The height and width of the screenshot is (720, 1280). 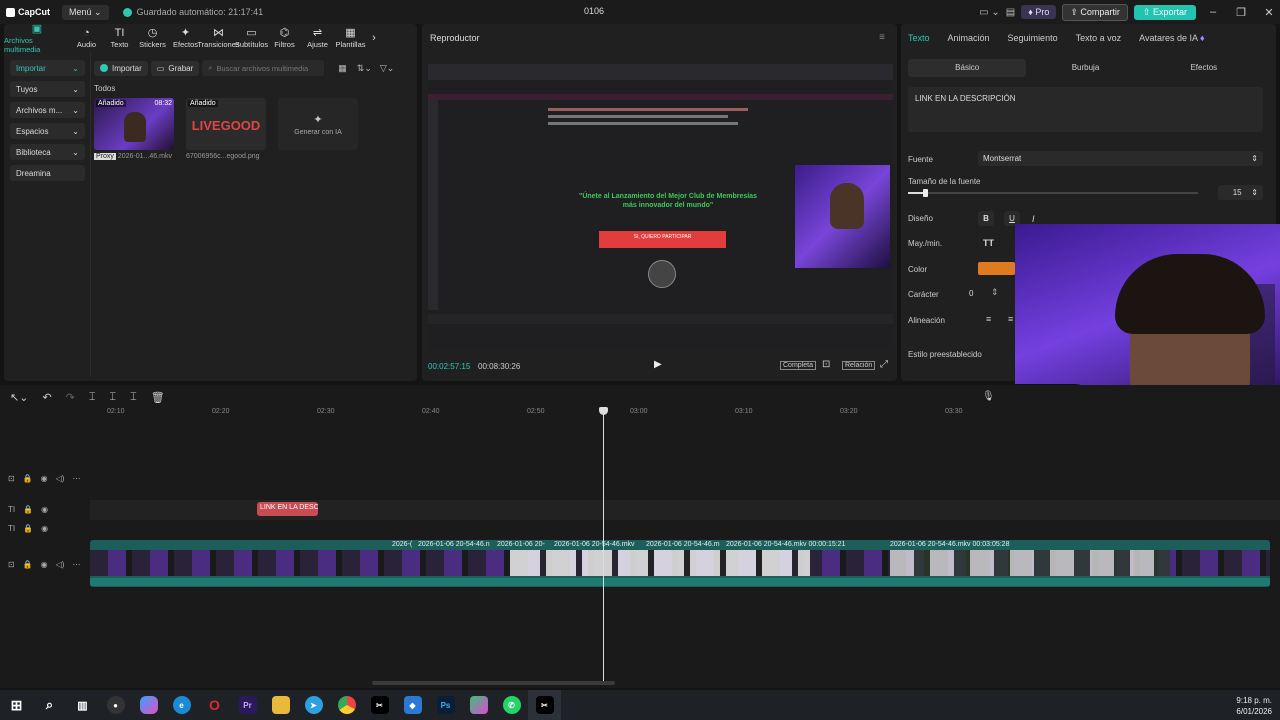 I want to click on more-tabs-icon: ›, so click(x=374, y=38).